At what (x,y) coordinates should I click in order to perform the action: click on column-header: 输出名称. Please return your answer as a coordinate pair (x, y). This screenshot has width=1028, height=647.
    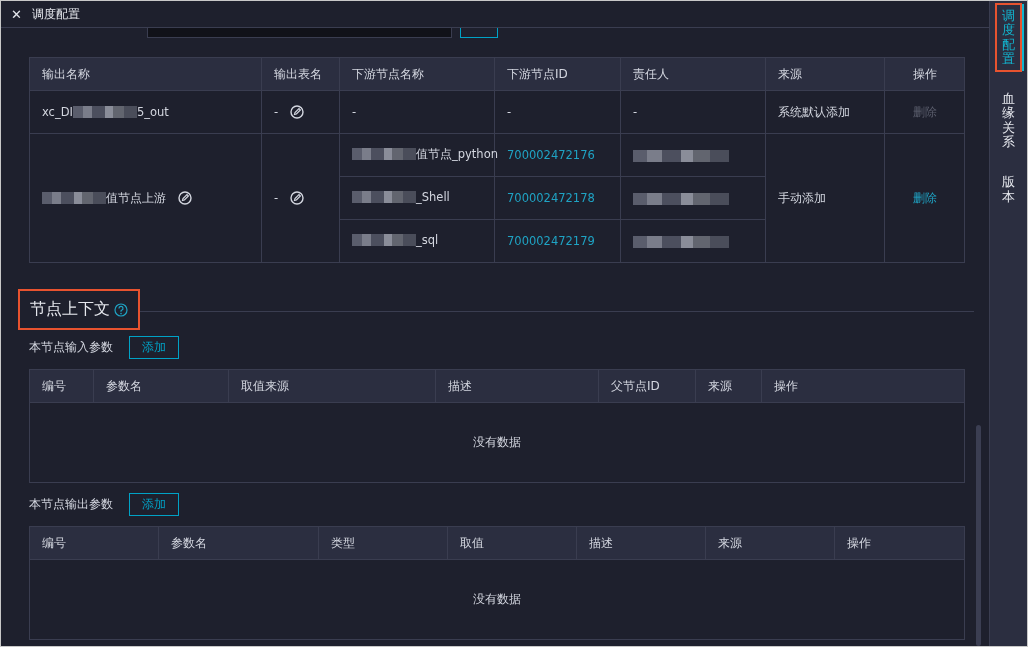
    Looking at the image, I should click on (145, 74).